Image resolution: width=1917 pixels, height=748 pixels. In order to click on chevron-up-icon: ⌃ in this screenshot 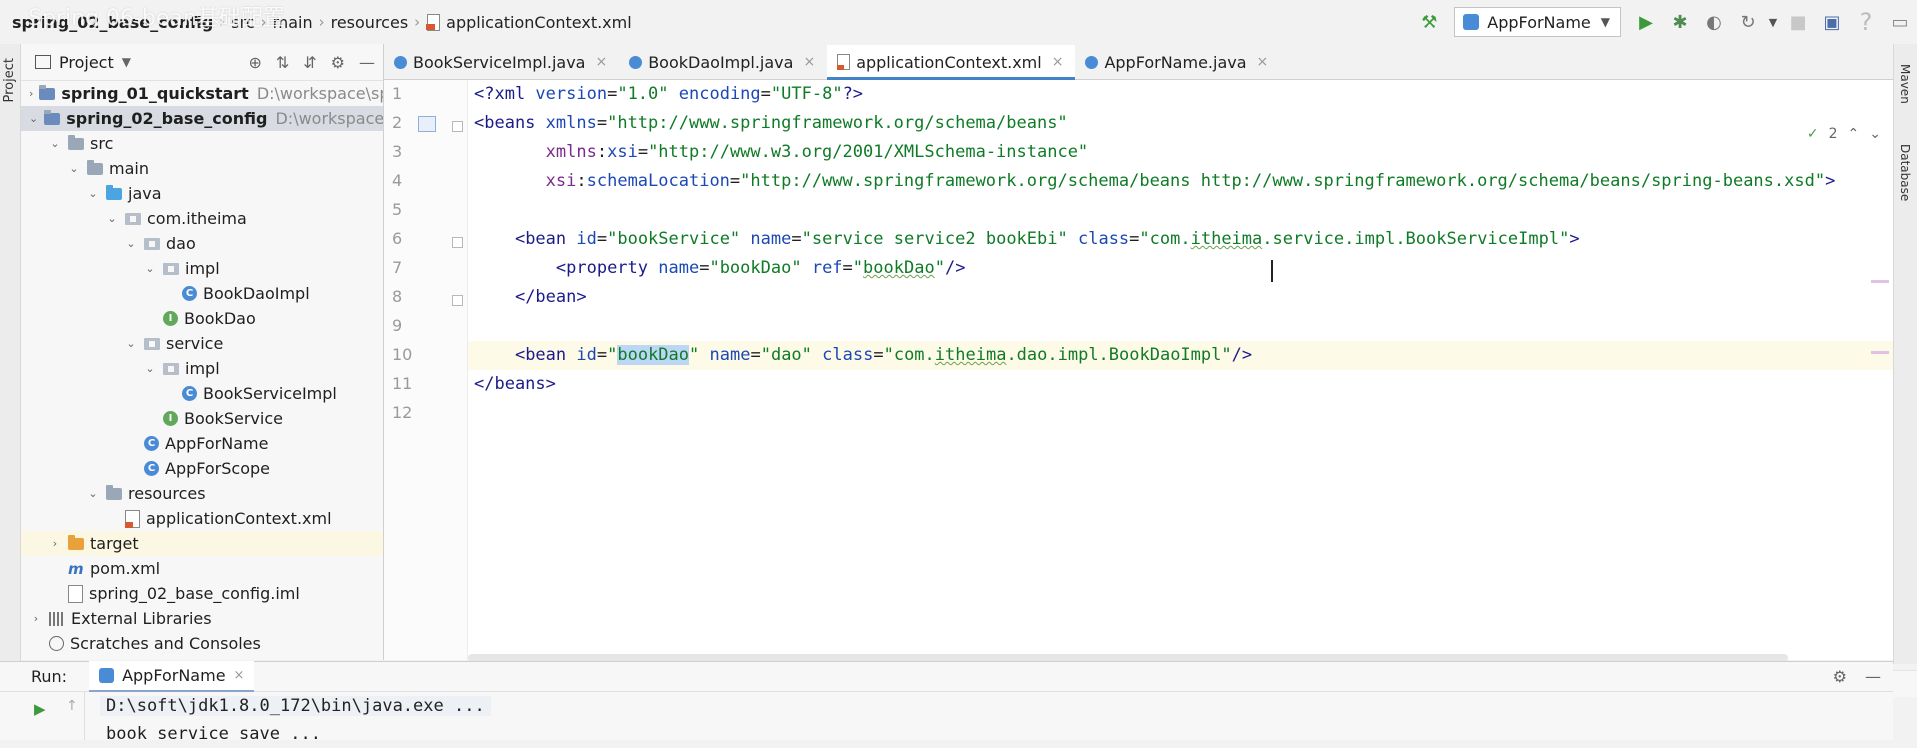, I will do `click(1854, 134)`.